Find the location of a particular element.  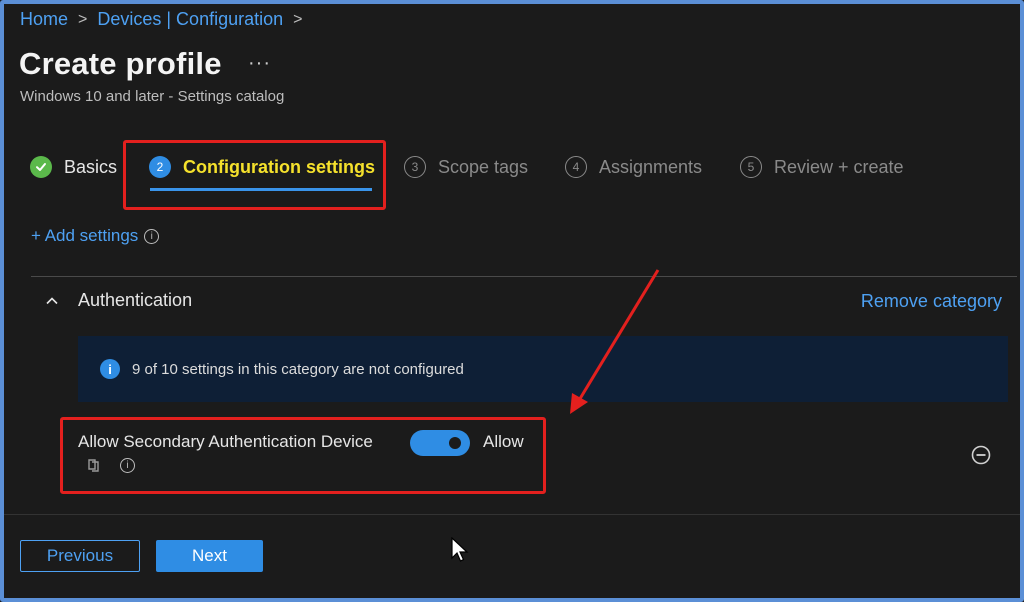

tab-review-create-label: Review + create is located at coordinates (839, 166).